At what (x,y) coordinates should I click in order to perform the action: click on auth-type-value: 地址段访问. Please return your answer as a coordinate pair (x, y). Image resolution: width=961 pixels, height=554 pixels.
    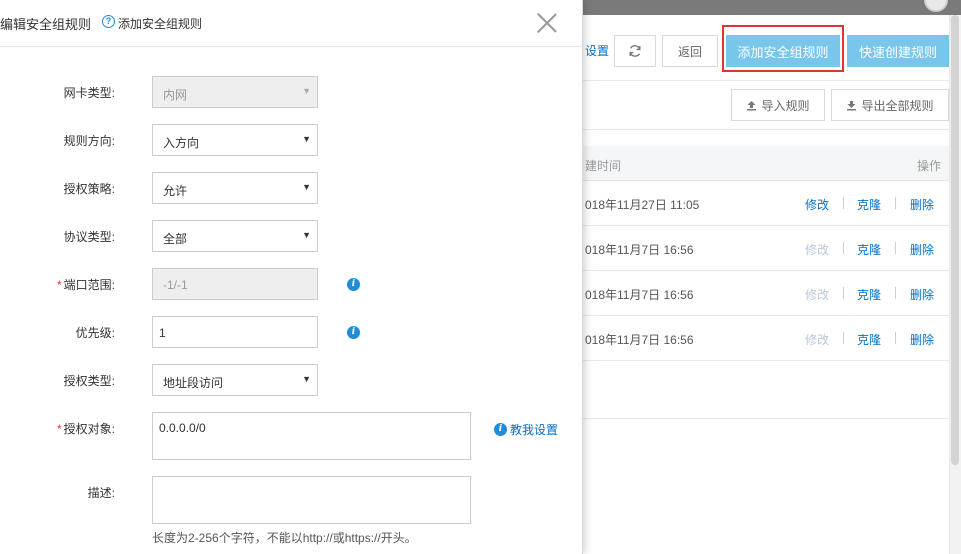
    Looking at the image, I should click on (193, 383).